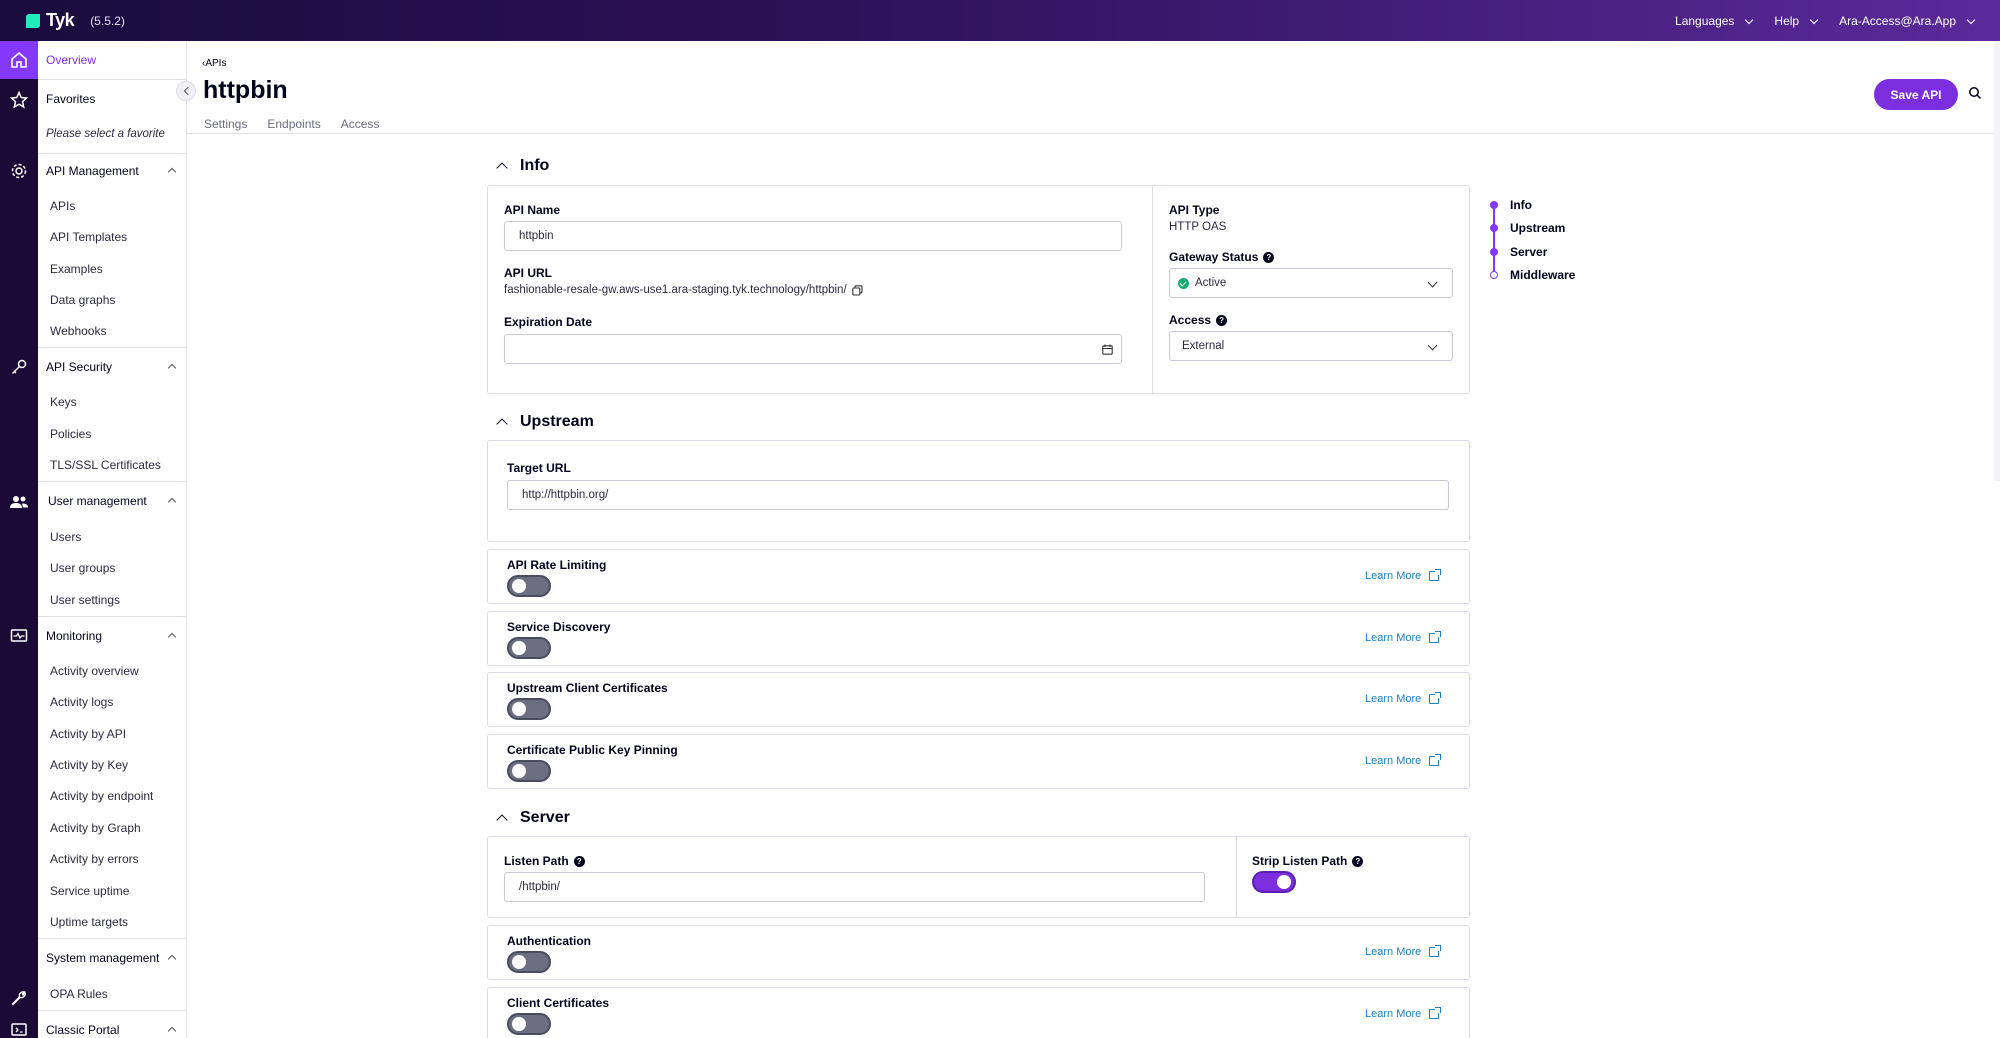 This screenshot has width=2000, height=1038. Describe the element at coordinates (112, 600) in the screenshot. I see `sidebar-item-user-settings: User settings` at that location.